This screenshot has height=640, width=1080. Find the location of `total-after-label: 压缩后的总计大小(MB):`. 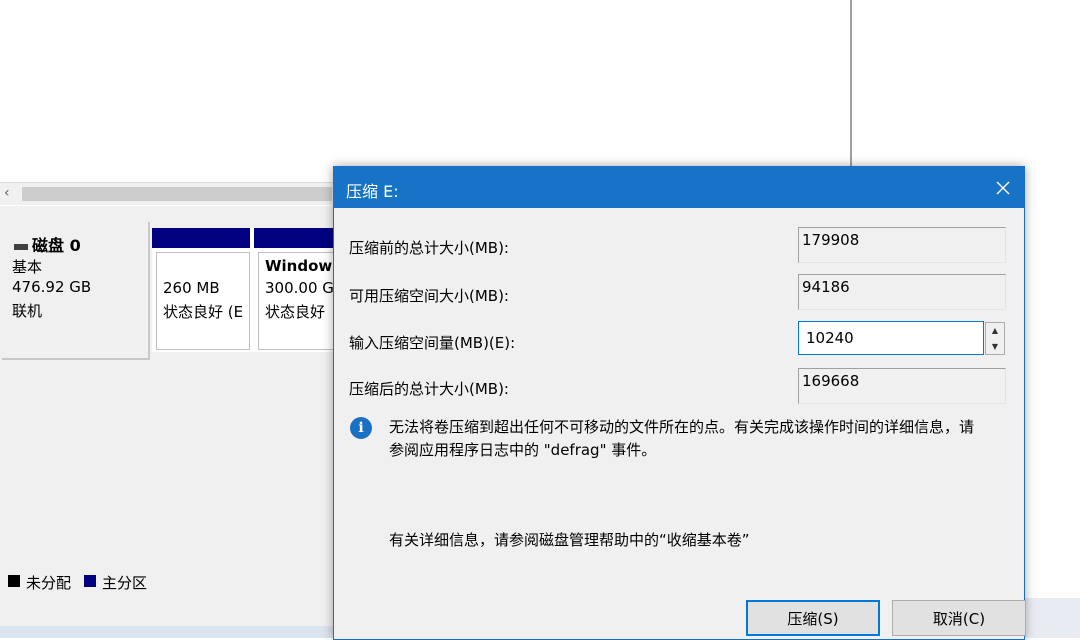

total-after-label: 压缩后的总计大小(MB): is located at coordinates (429, 389).